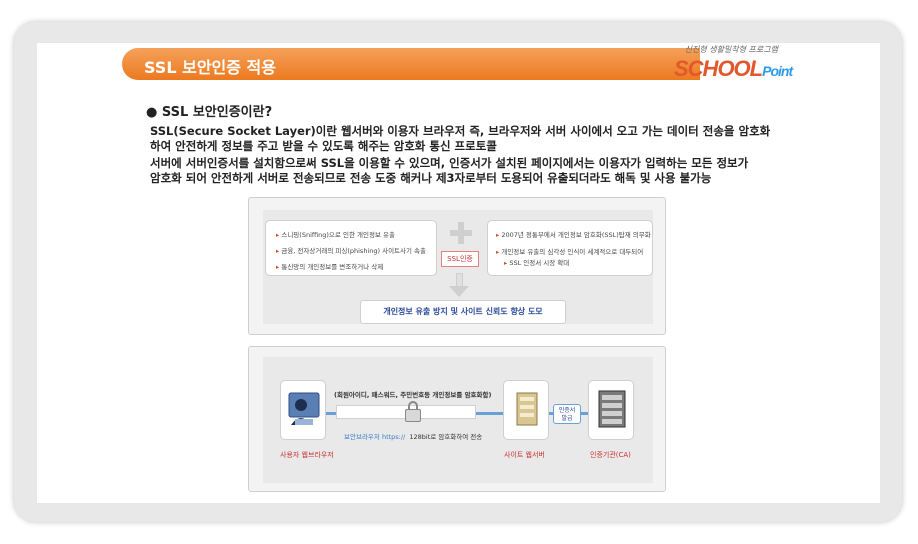  I want to click on encryption-caption: (회원아이디, 패스워드, 주민번호등 개인정보를 암호화함), so click(413, 395).